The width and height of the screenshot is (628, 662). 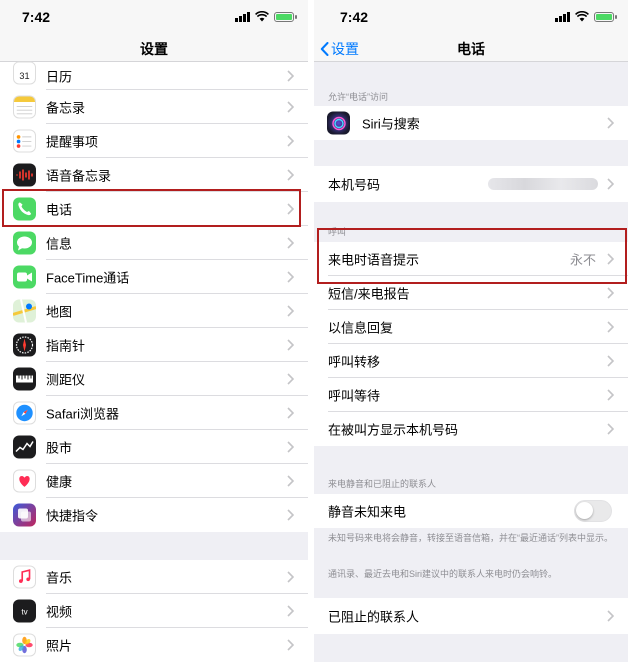 What do you see at coordinates (59, 448) in the screenshot?
I see `settings-row-label: 股市` at bounding box center [59, 448].